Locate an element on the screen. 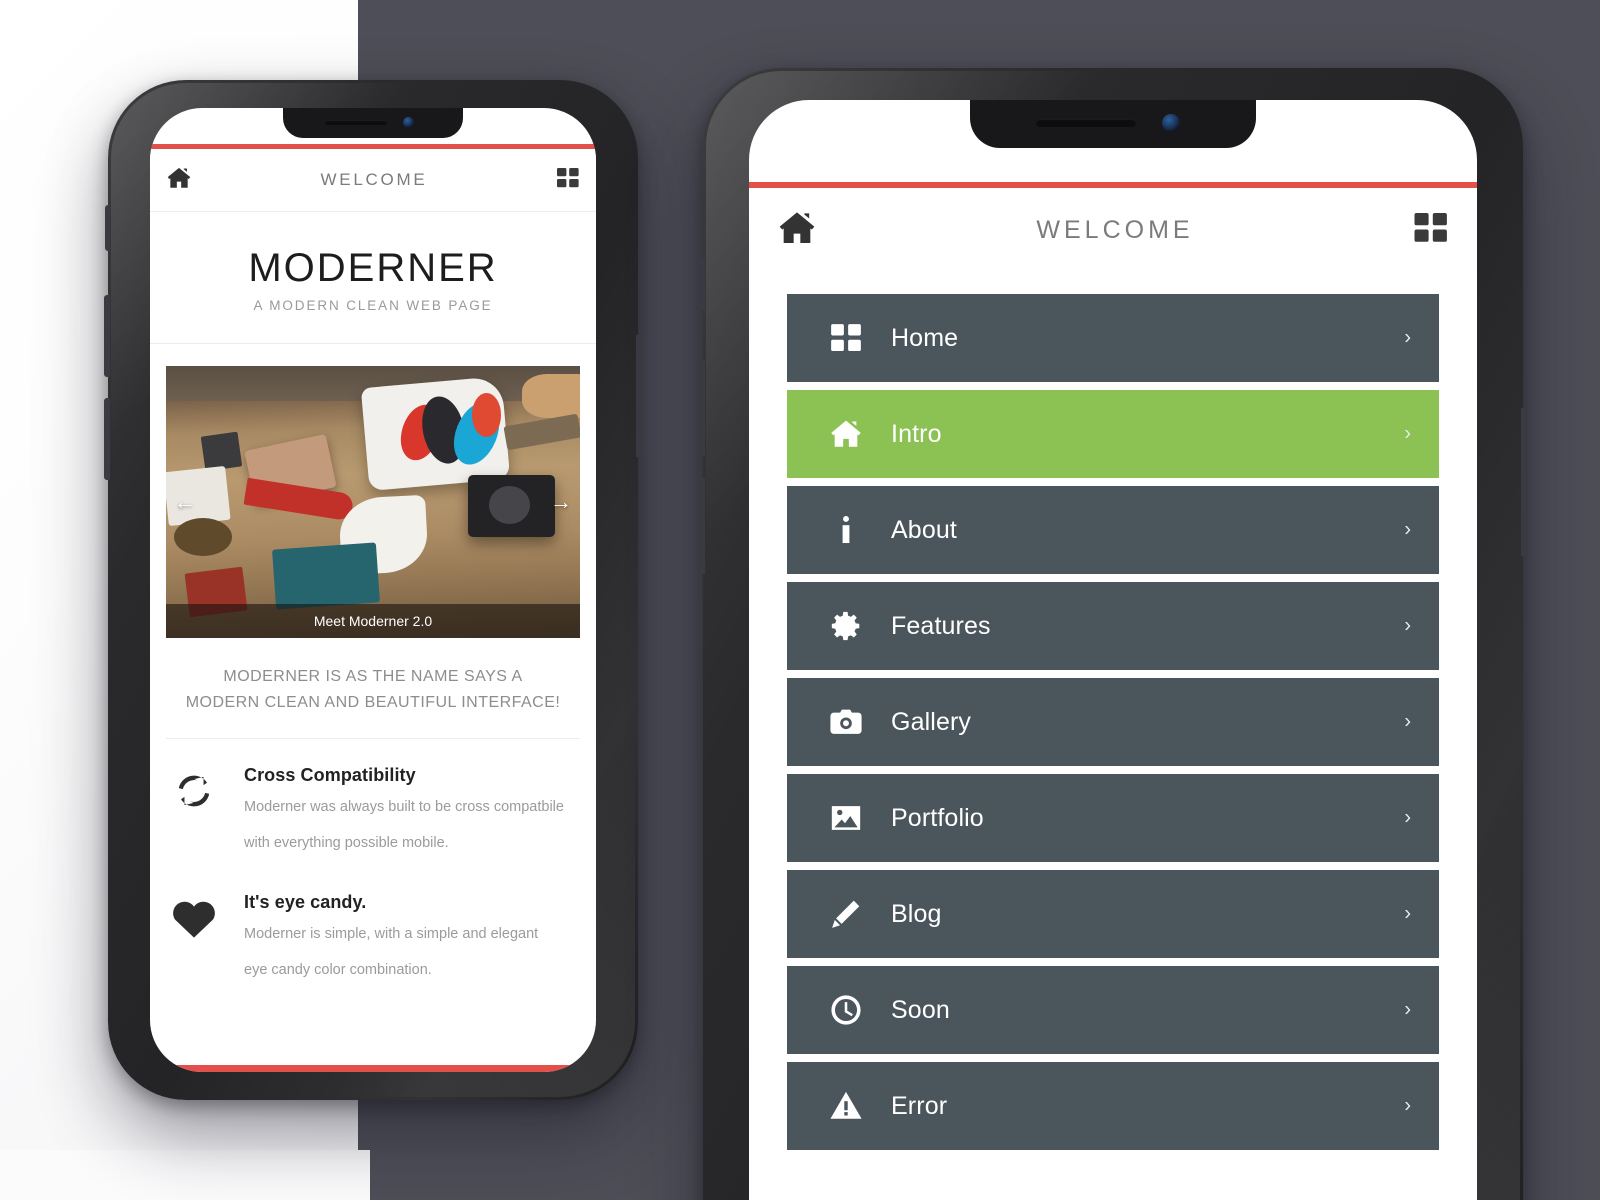  menu-item-blog: Blog › is located at coordinates (1113, 914).